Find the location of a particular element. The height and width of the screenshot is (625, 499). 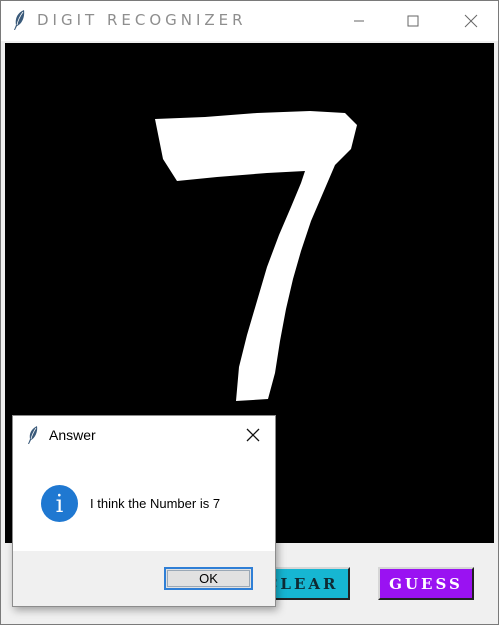

maximize-button is located at coordinates (413, 21).